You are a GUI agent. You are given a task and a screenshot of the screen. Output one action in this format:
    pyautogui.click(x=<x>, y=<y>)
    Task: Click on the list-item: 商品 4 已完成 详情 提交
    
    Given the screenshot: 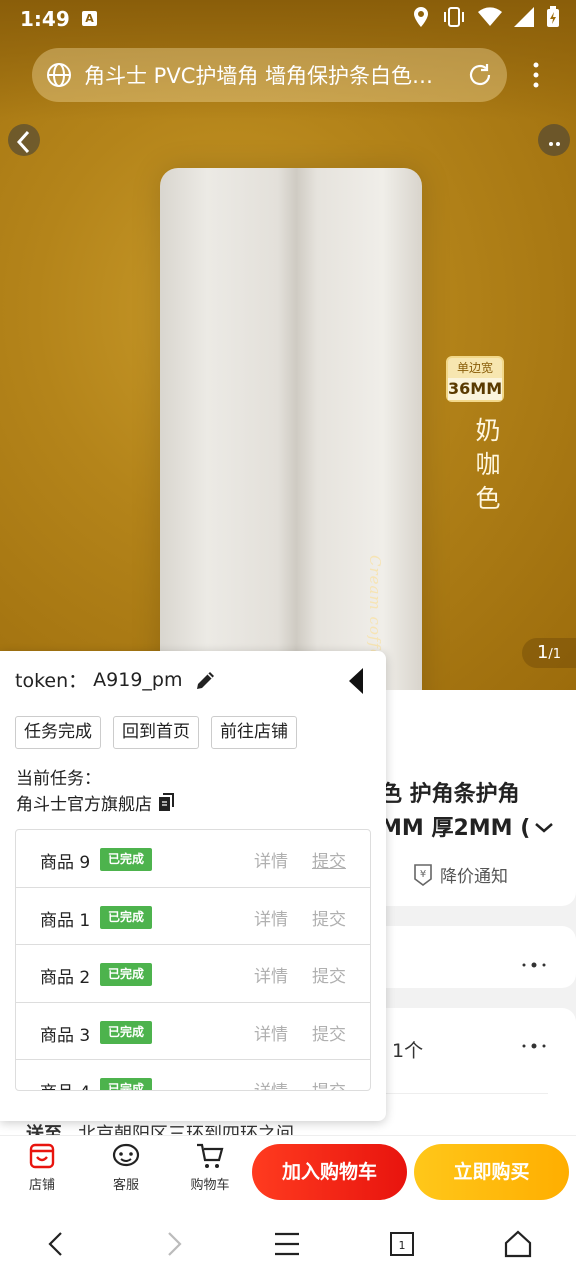 What is the action you would take?
    pyautogui.click(x=193, y=1075)
    